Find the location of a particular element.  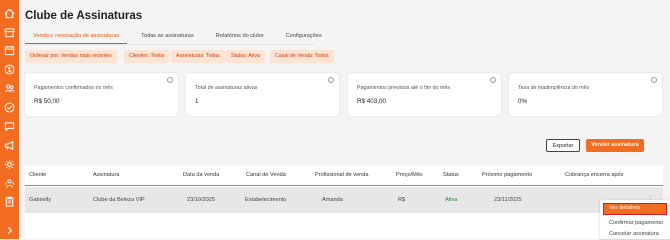

cancel-subscription-menu-item: Cancelar assinatura is located at coordinates (634, 234).